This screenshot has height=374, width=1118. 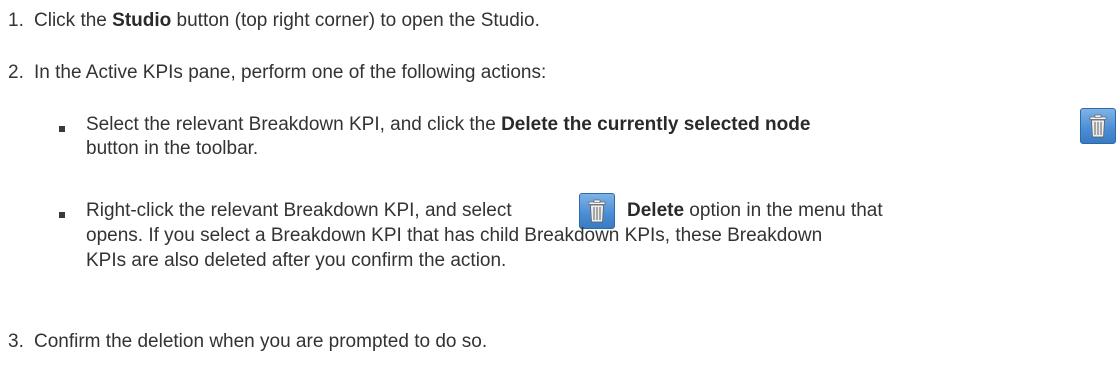 I want to click on bullet-text-line2: button in the toolbar., so click(x=172, y=148).